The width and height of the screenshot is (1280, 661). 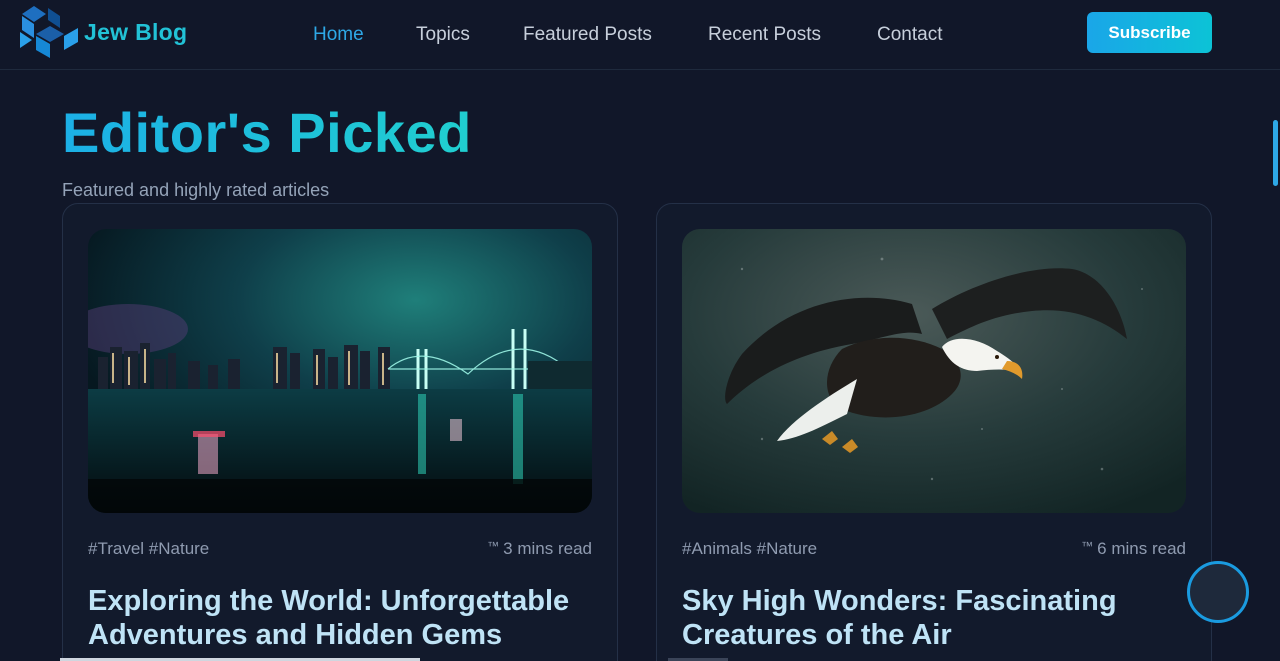 What do you see at coordinates (1275, 153) in the screenshot?
I see `scrollbar-thumb` at bounding box center [1275, 153].